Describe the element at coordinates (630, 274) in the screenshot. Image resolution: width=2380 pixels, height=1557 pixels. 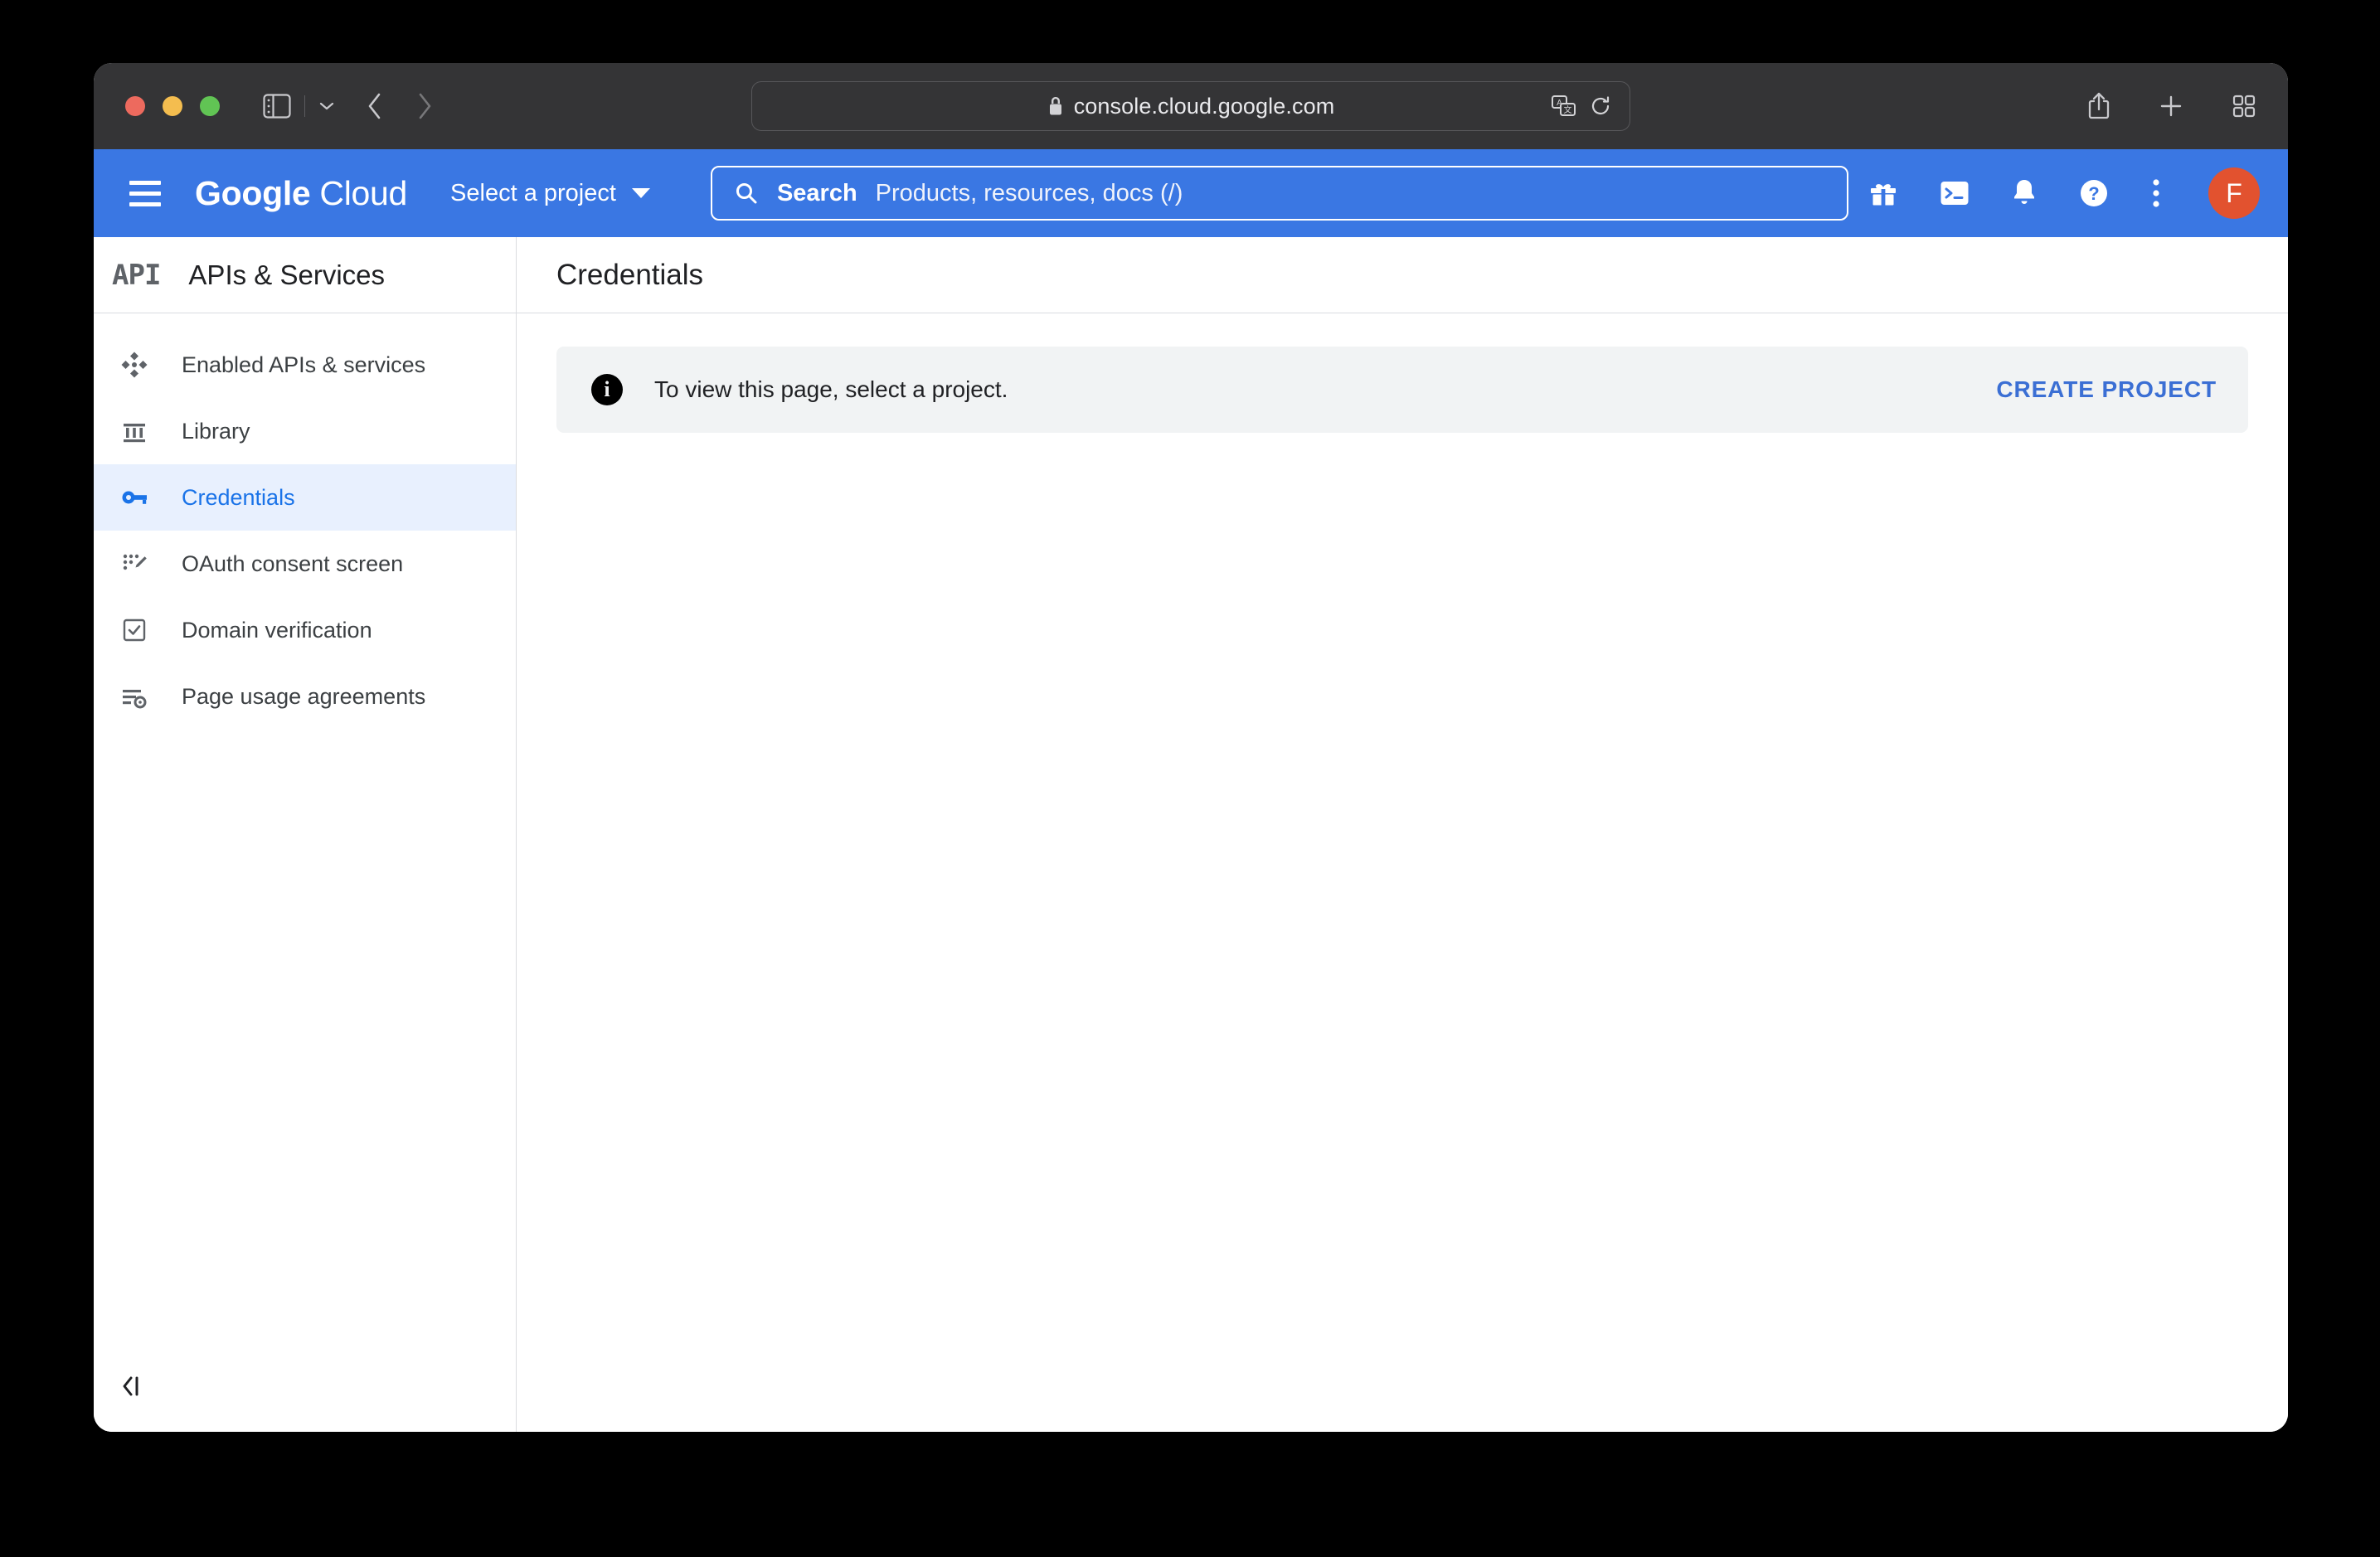
I see `page-title: Credentials` at that location.